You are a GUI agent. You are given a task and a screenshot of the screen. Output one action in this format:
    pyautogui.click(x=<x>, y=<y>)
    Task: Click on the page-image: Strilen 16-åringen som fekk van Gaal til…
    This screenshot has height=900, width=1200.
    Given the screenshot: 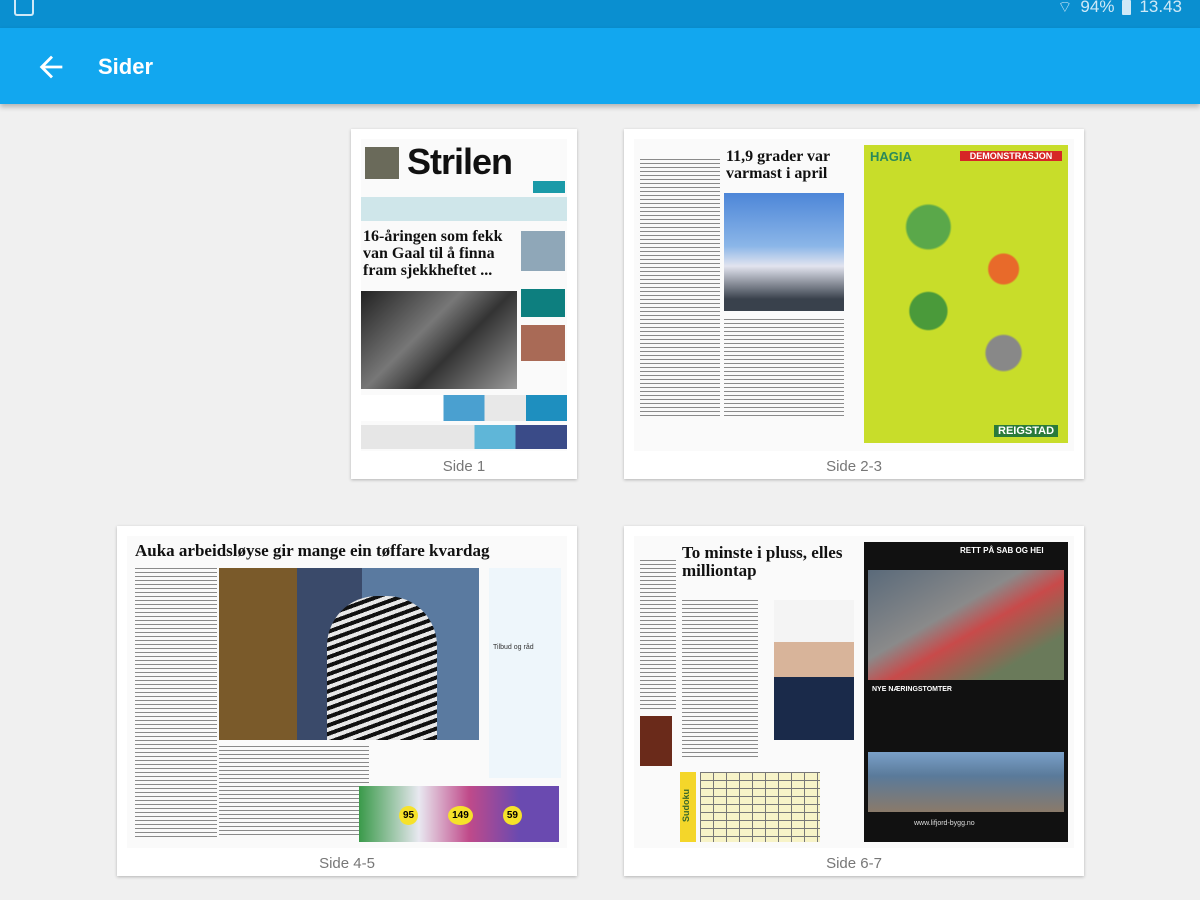 What is the action you would take?
    pyautogui.click(x=464, y=295)
    